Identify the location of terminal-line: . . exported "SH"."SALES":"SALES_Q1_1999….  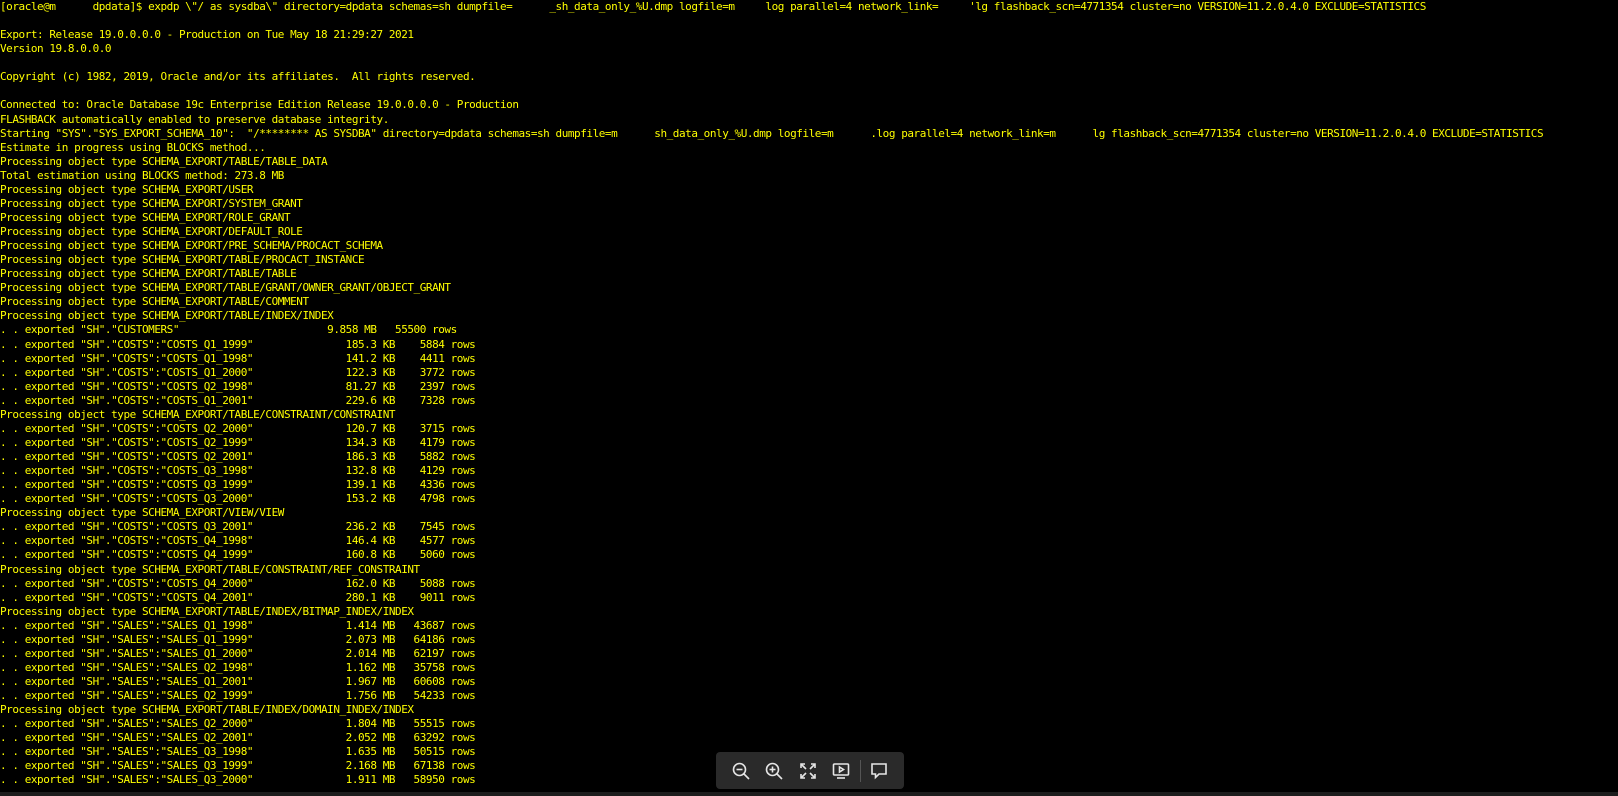
(238, 639).